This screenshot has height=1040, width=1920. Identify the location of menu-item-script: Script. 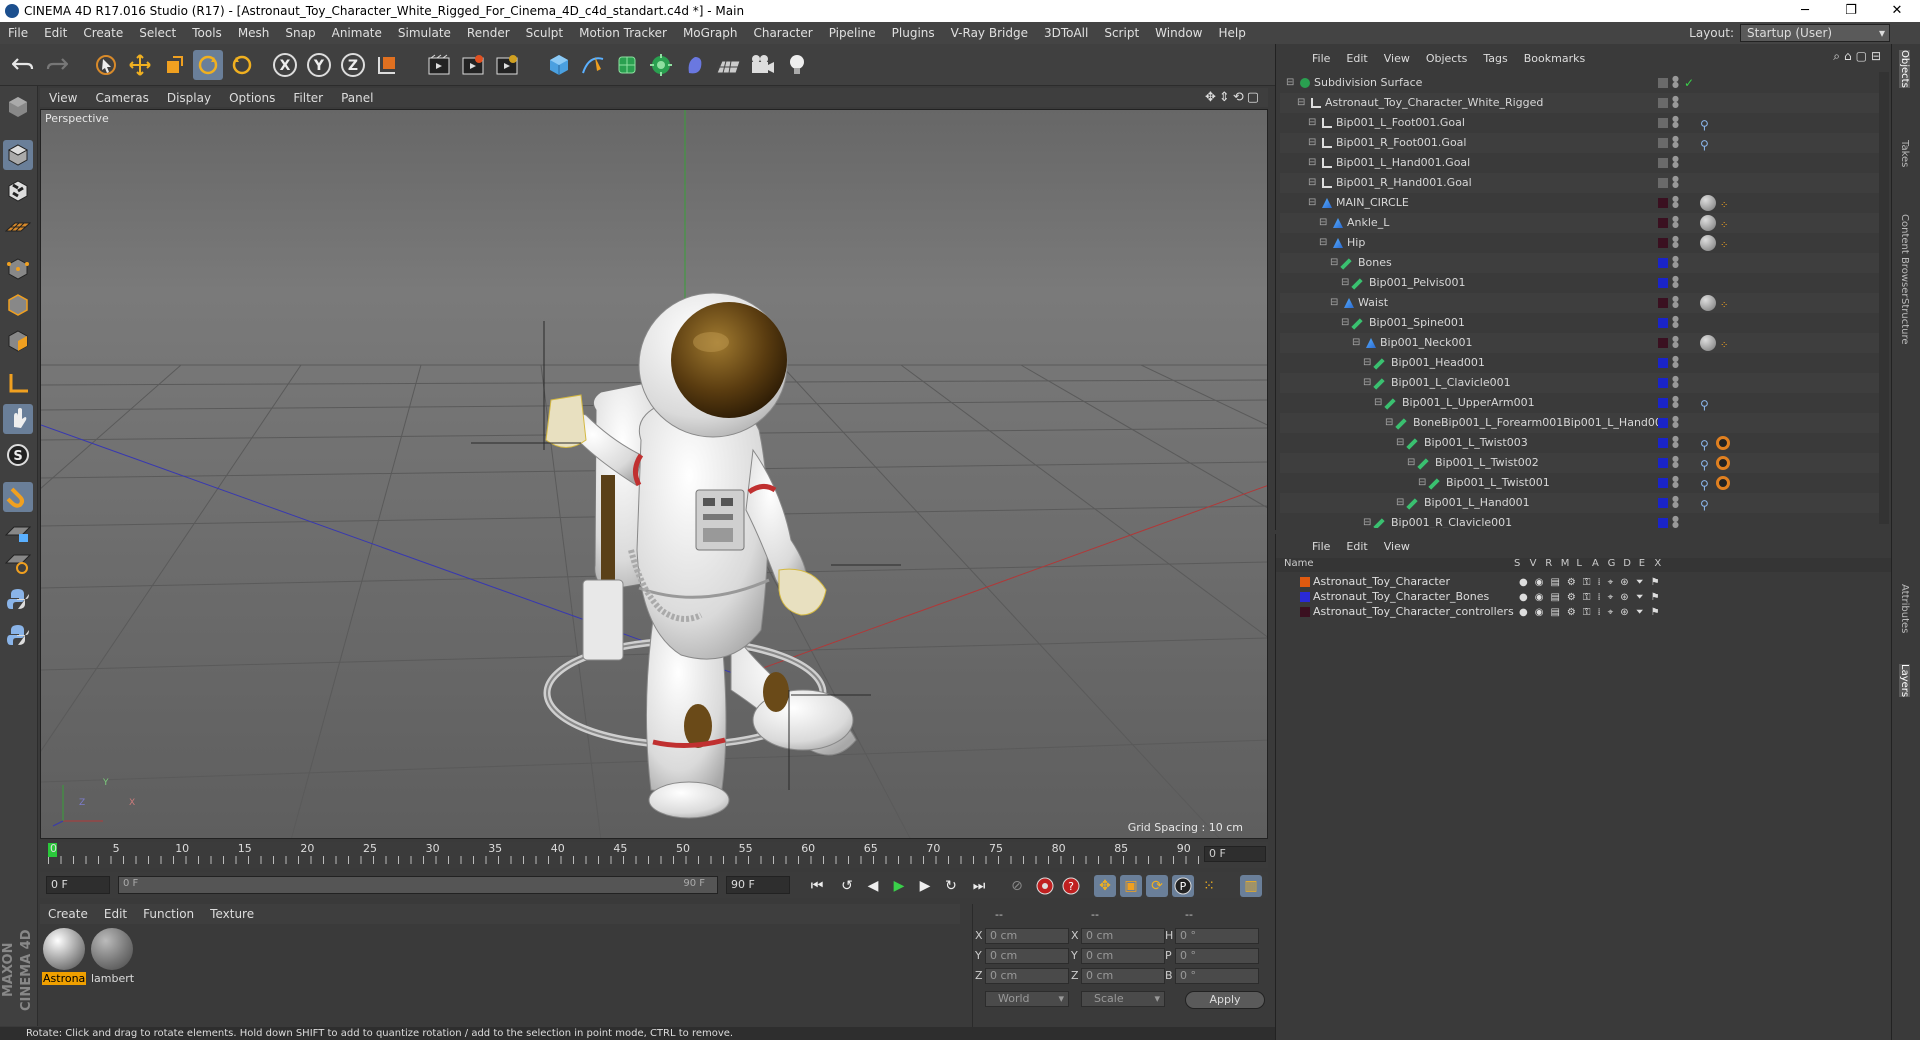
(1121, 33).